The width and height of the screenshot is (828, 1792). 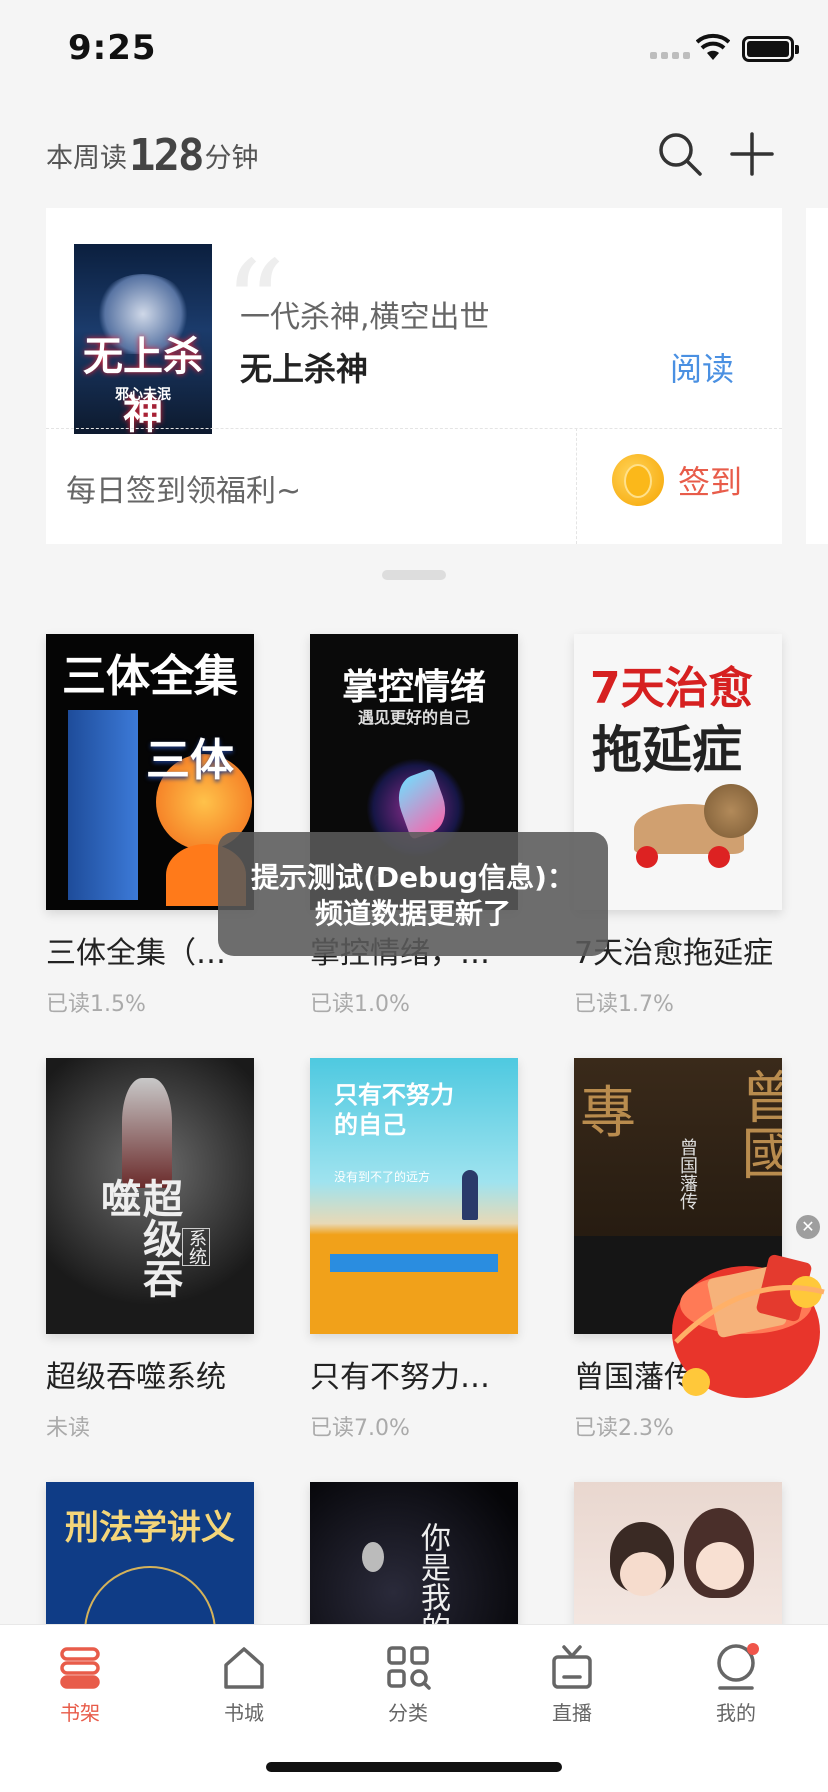 What do you see at coordinates (624, 1428) in the screenshot?
I see `book-progress: 已读2.3%` at bounding box center [624, 1428].